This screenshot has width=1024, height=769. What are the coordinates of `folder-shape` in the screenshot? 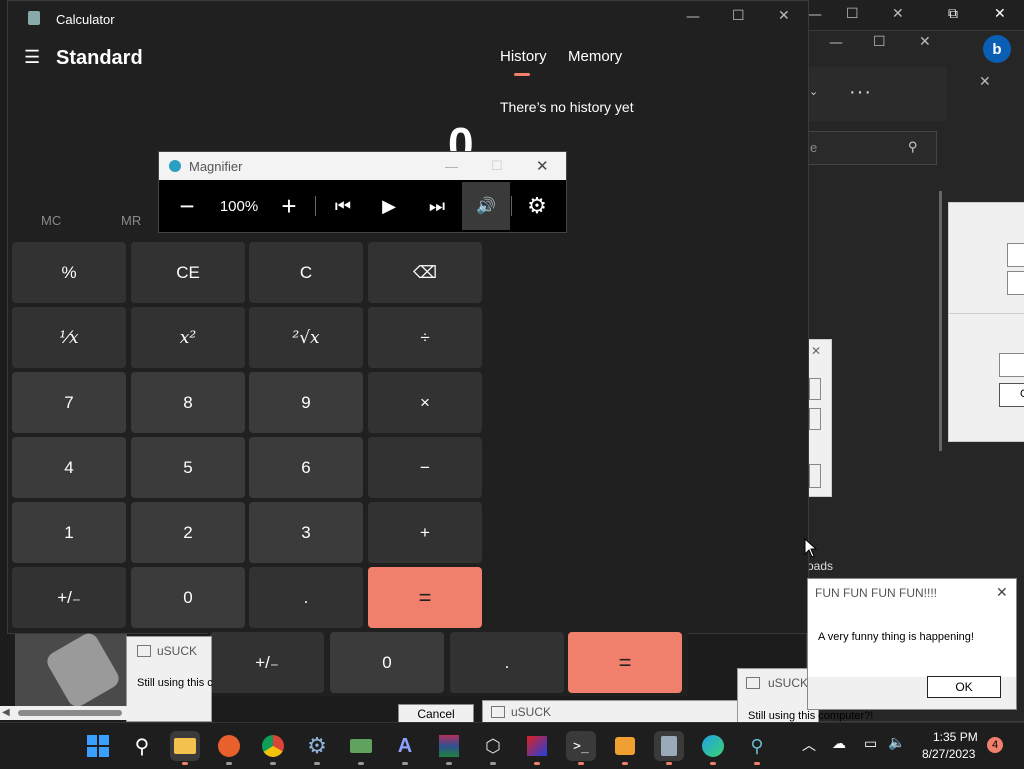 It's located at (185, 746).